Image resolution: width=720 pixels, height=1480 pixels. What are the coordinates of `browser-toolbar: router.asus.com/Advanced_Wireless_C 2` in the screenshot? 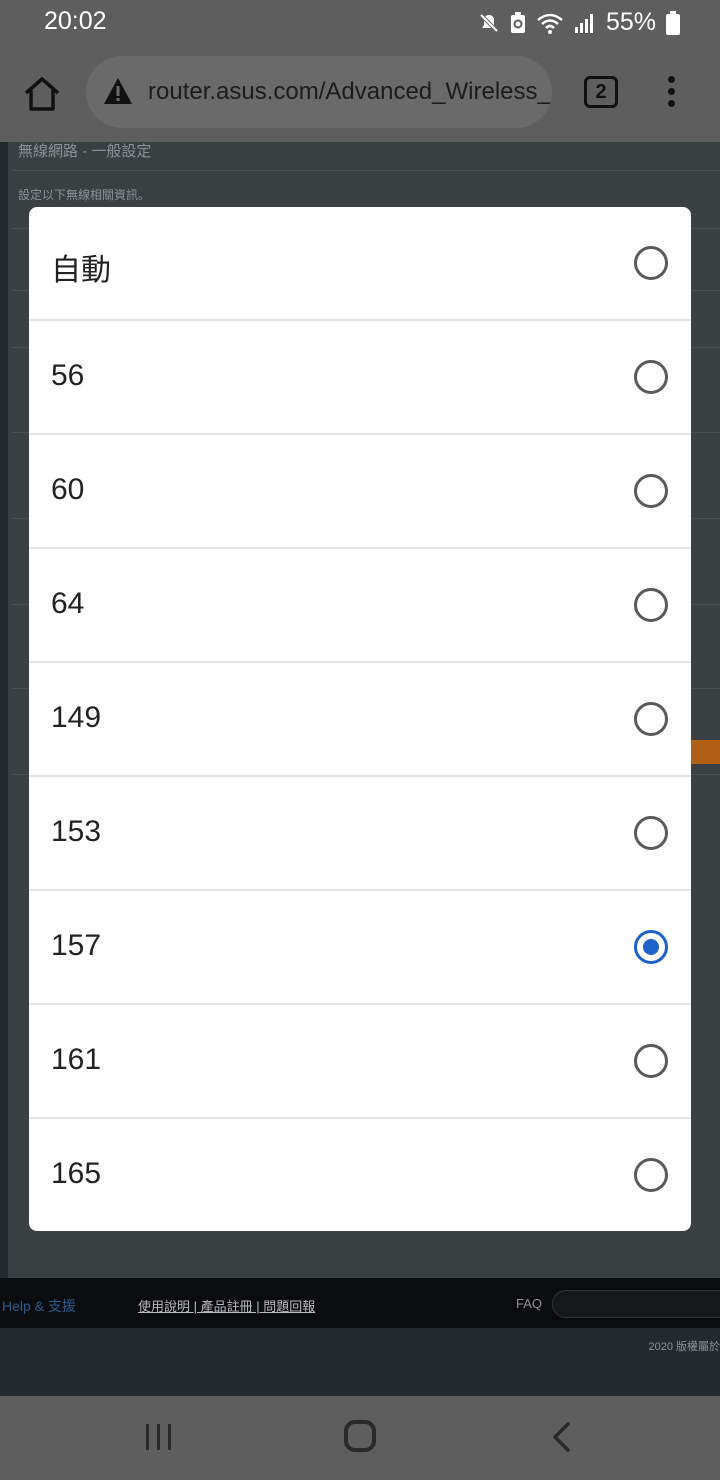 It's located at (360, 94).